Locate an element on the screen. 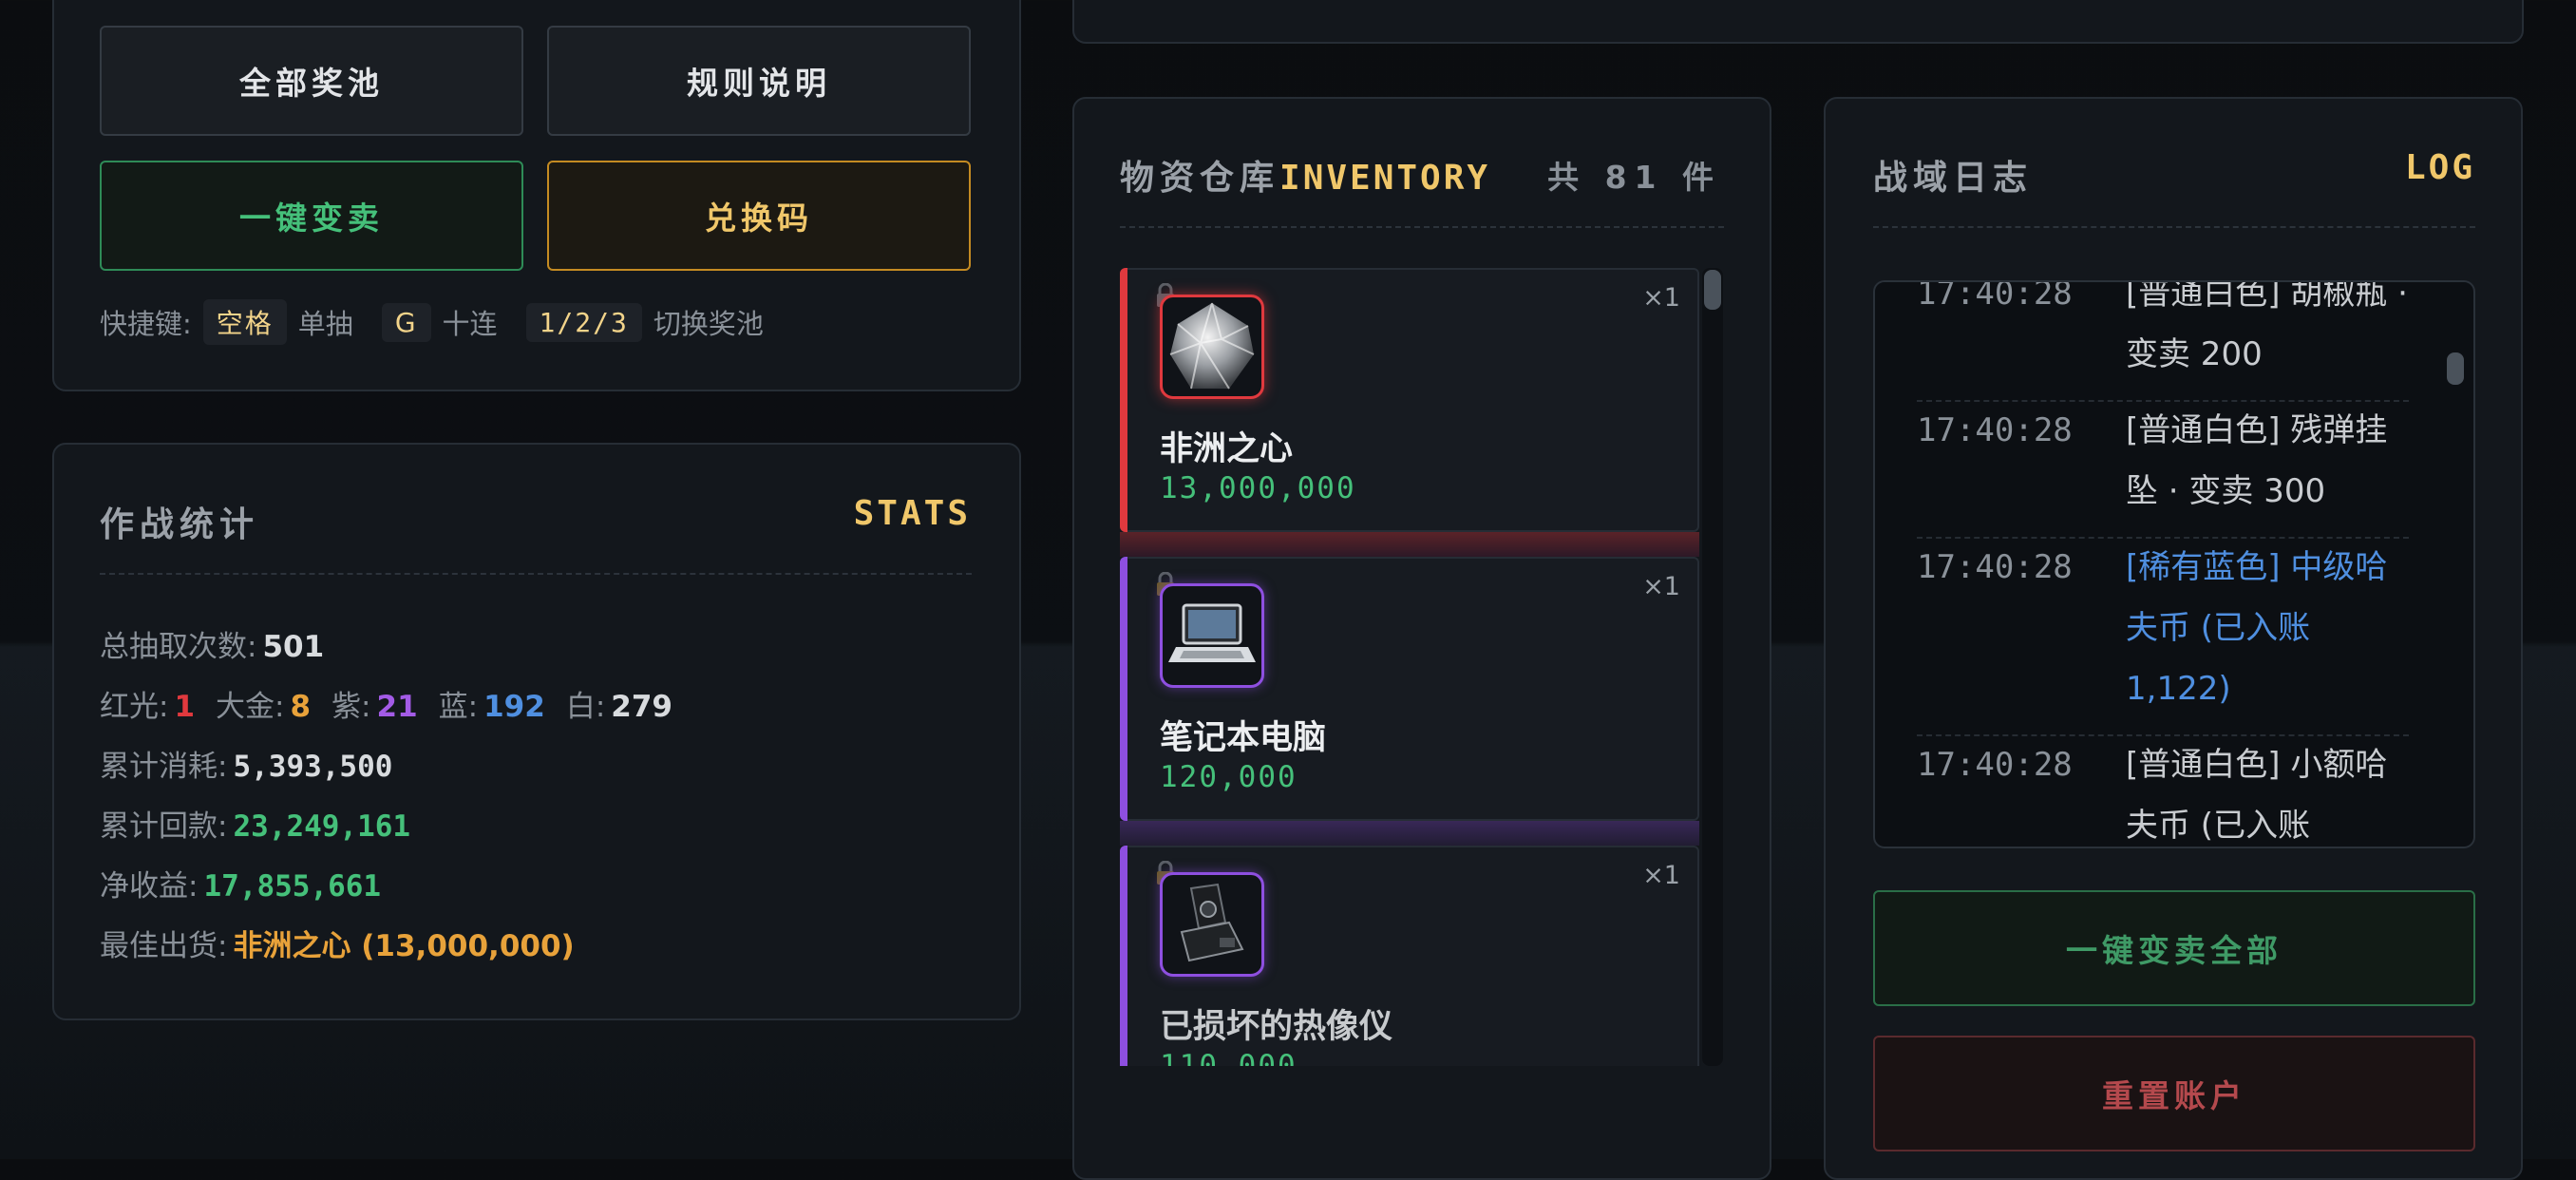 The image size is (2576, 1180). single-draw-label: 单抽 is located at coordinates (325, 324).